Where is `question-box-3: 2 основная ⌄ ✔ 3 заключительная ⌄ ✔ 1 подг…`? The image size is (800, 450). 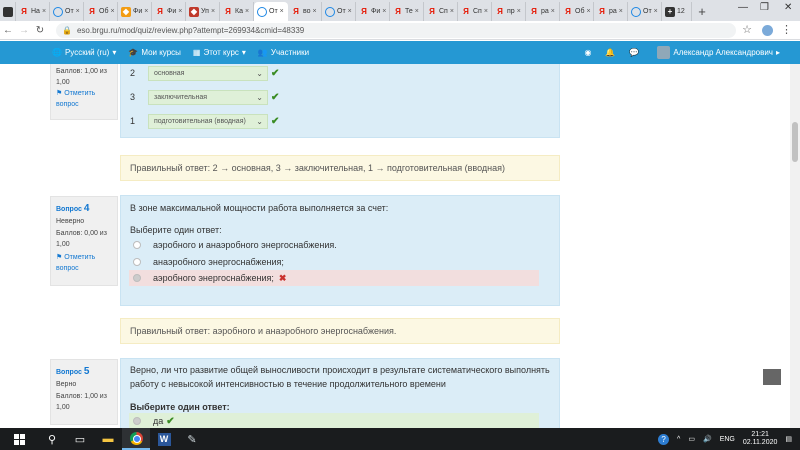
question-box-3: 2 основная ⌄ ✔ 3 заключительная ⌄ ✔ 1 подг… is located at coordinates (340, 101).